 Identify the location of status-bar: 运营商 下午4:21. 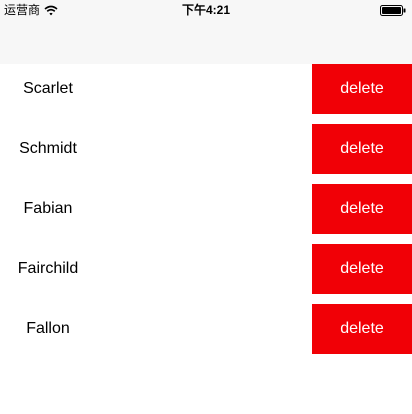
(206, 10).